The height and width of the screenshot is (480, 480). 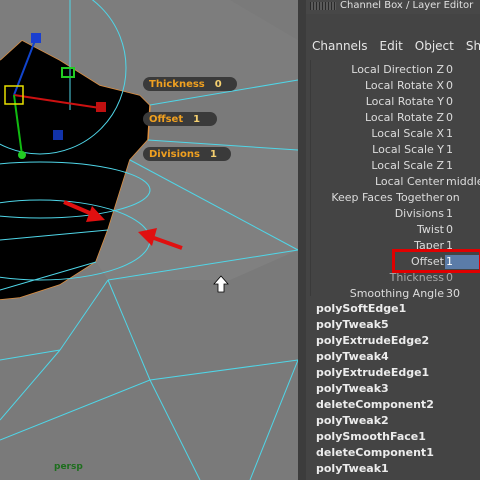 What do you see at coordinates (393, 214) in the screenshot?
I see `channel-row: Divisions 1` at bounding box center [393, 214].